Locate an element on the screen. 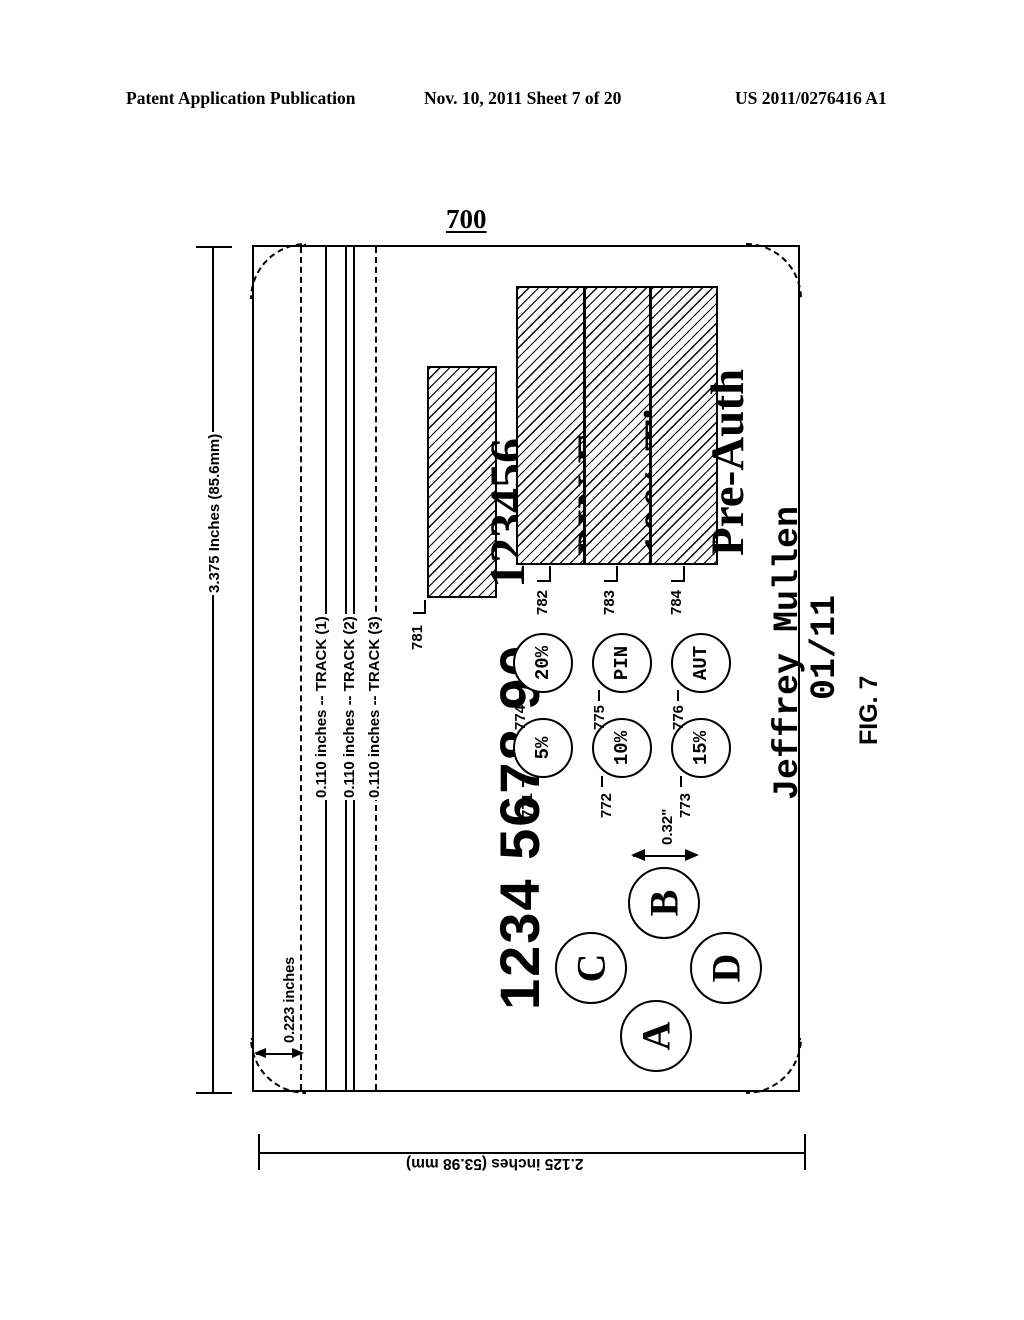 This screenshot has height=1320, width=1024. nav-button-d-label: D is located at coordinates (726, 968).